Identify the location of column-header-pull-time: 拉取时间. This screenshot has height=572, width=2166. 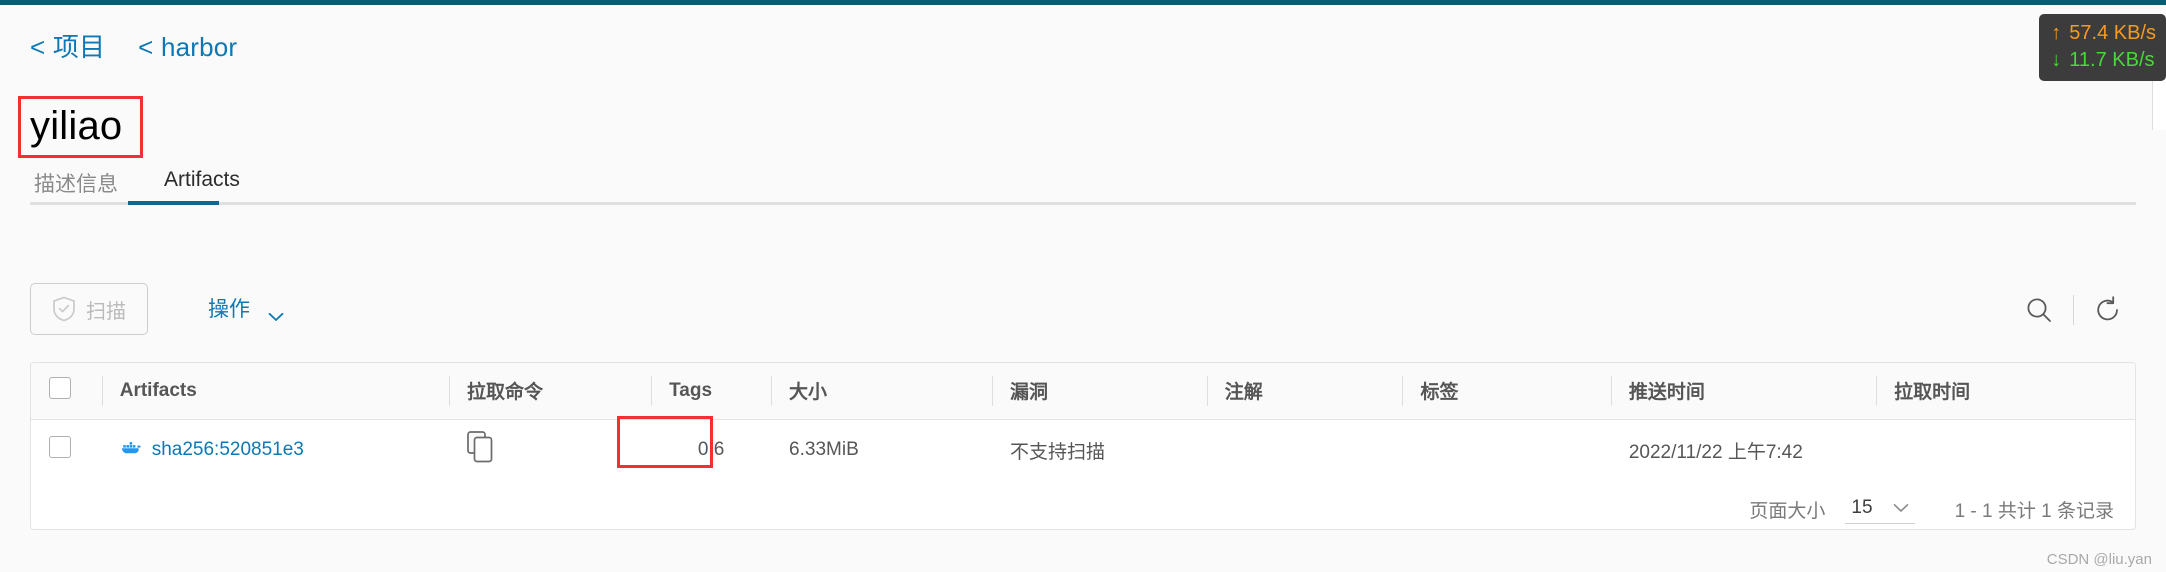
(2005, 391).